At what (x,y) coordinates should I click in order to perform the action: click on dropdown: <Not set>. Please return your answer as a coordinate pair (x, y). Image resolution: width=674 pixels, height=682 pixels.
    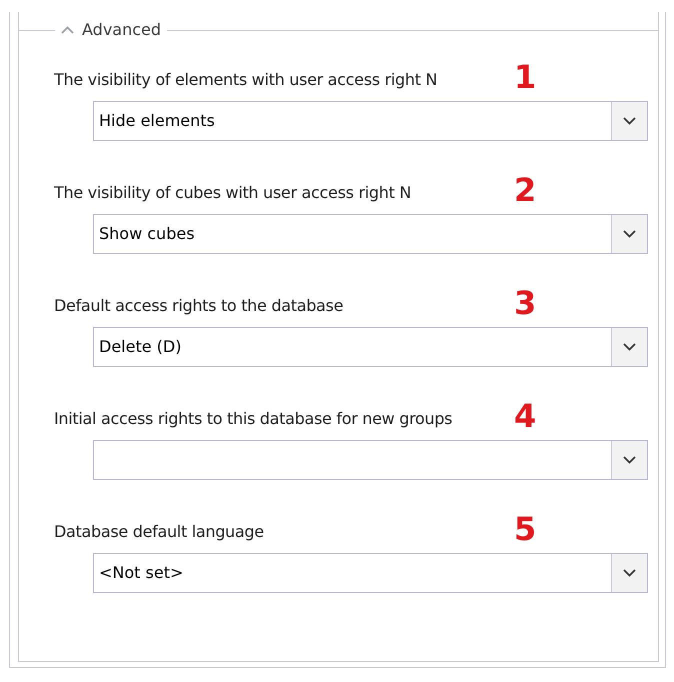
    Looking at the image, I should click on (370, 573).